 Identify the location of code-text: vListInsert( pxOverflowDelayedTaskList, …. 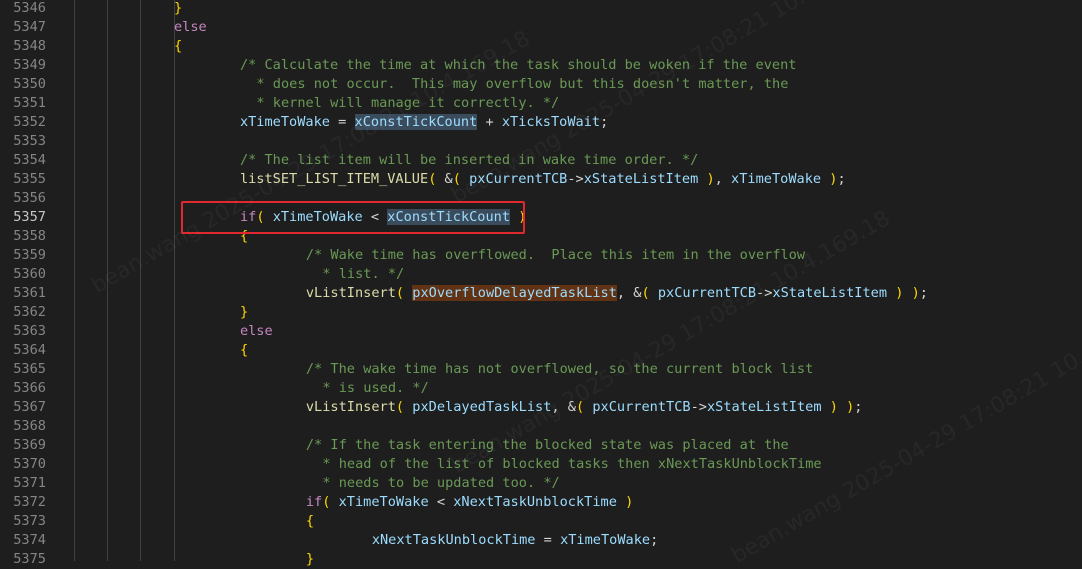
(616, 293).